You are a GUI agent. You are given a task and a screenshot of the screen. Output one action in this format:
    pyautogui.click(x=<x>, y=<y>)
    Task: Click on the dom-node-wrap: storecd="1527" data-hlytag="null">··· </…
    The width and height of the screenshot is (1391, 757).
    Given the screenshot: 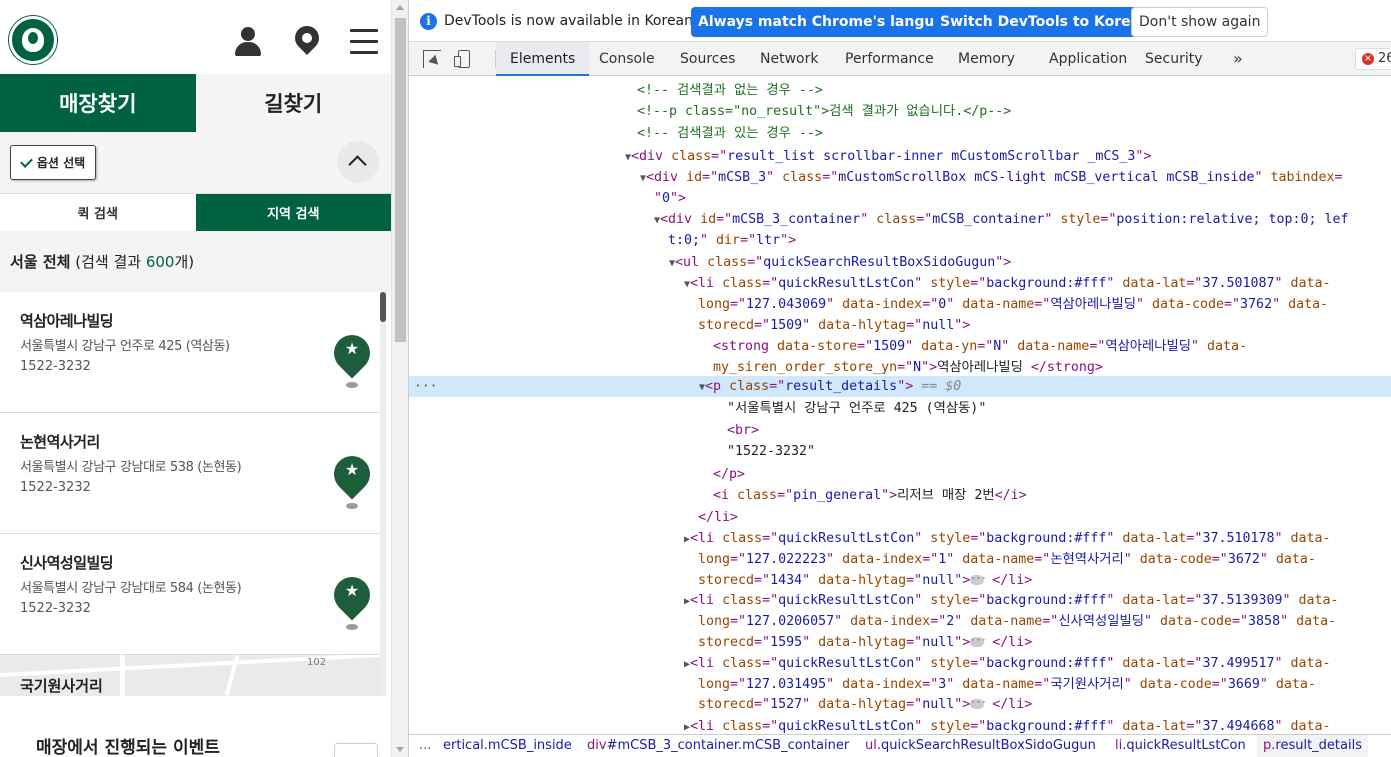 What is the action you would take?
    pyautogui.click(x=865, y=704)
    